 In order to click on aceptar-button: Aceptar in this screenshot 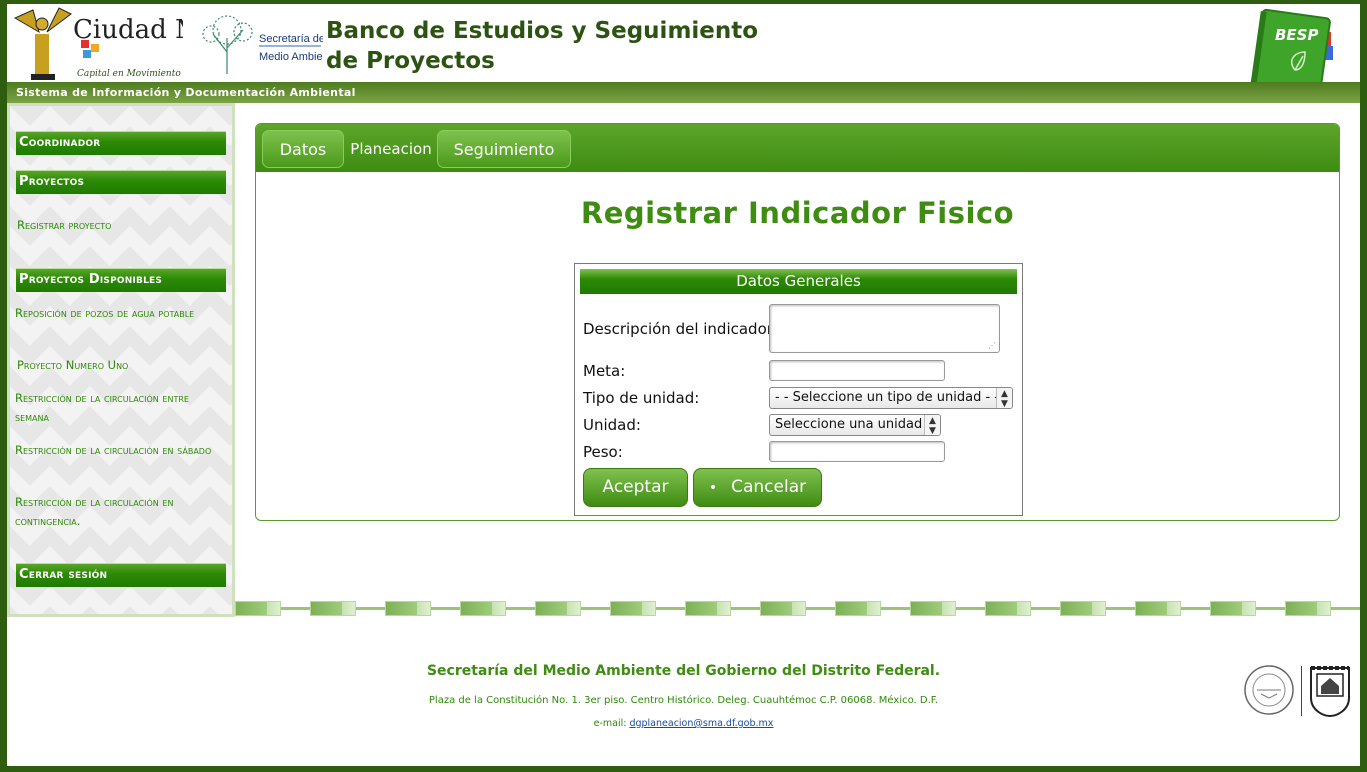, I will do `click(635, 487)`.